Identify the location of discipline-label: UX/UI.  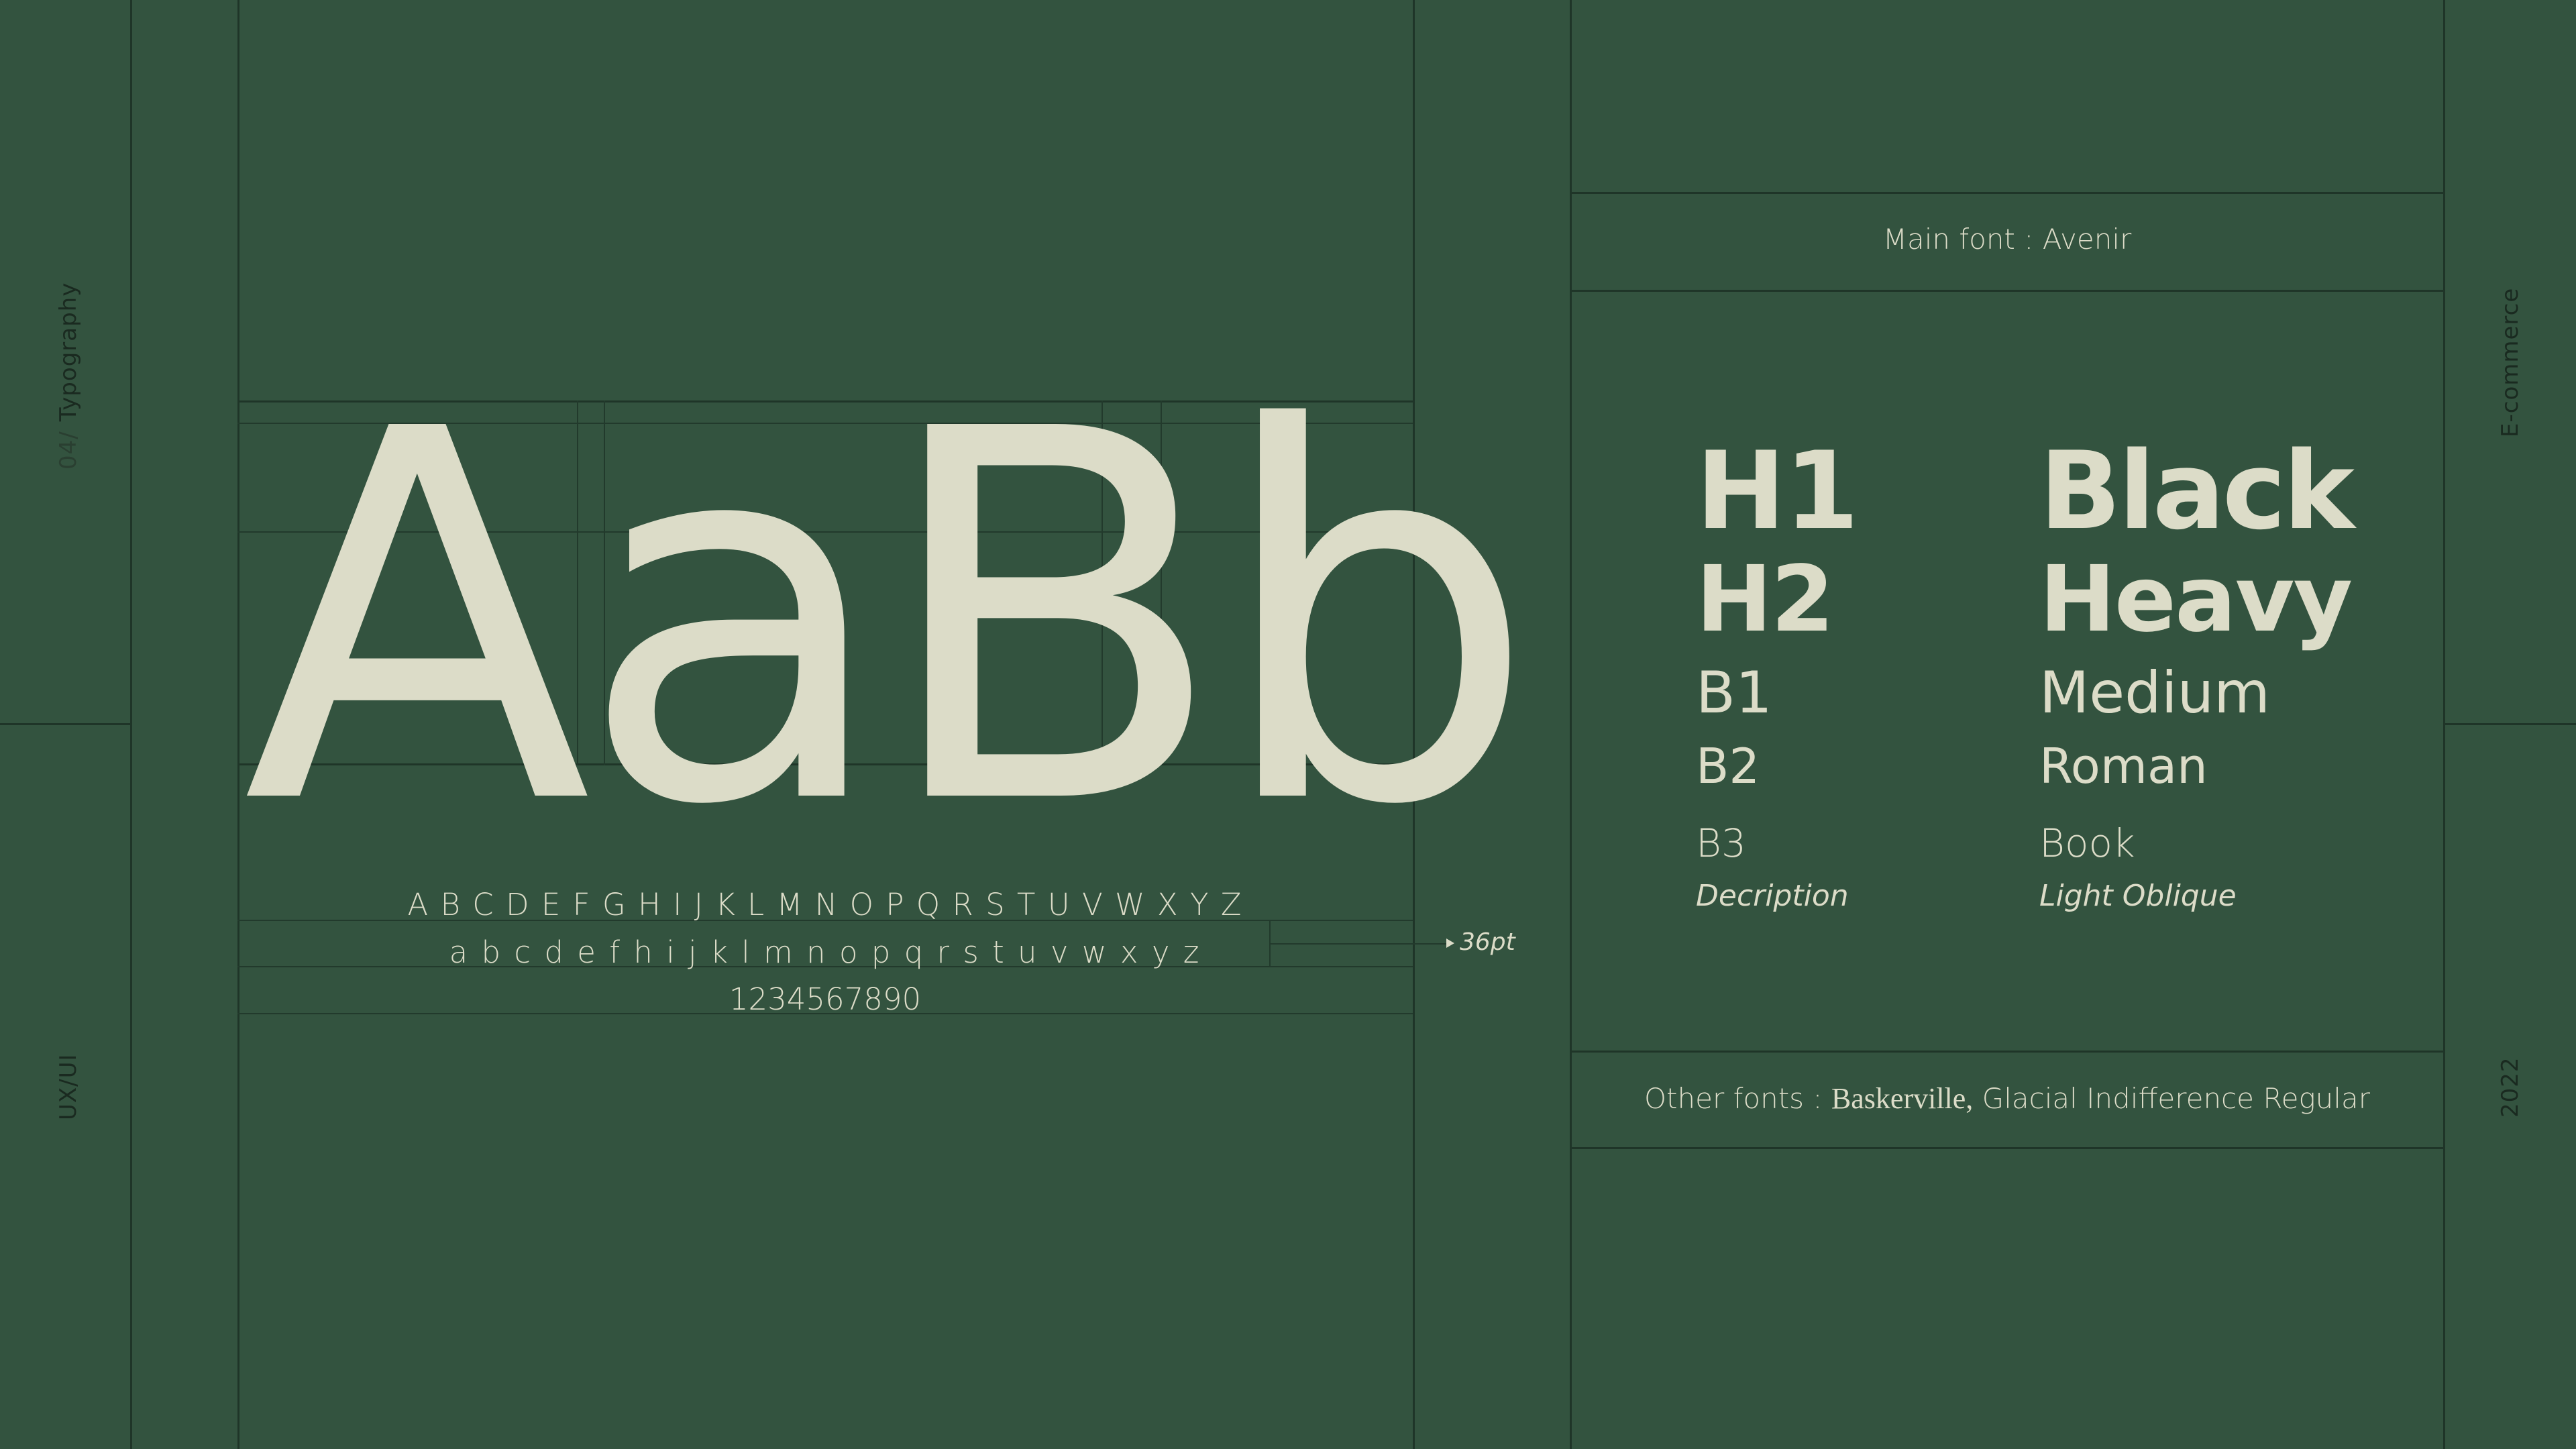
(68, 1086).